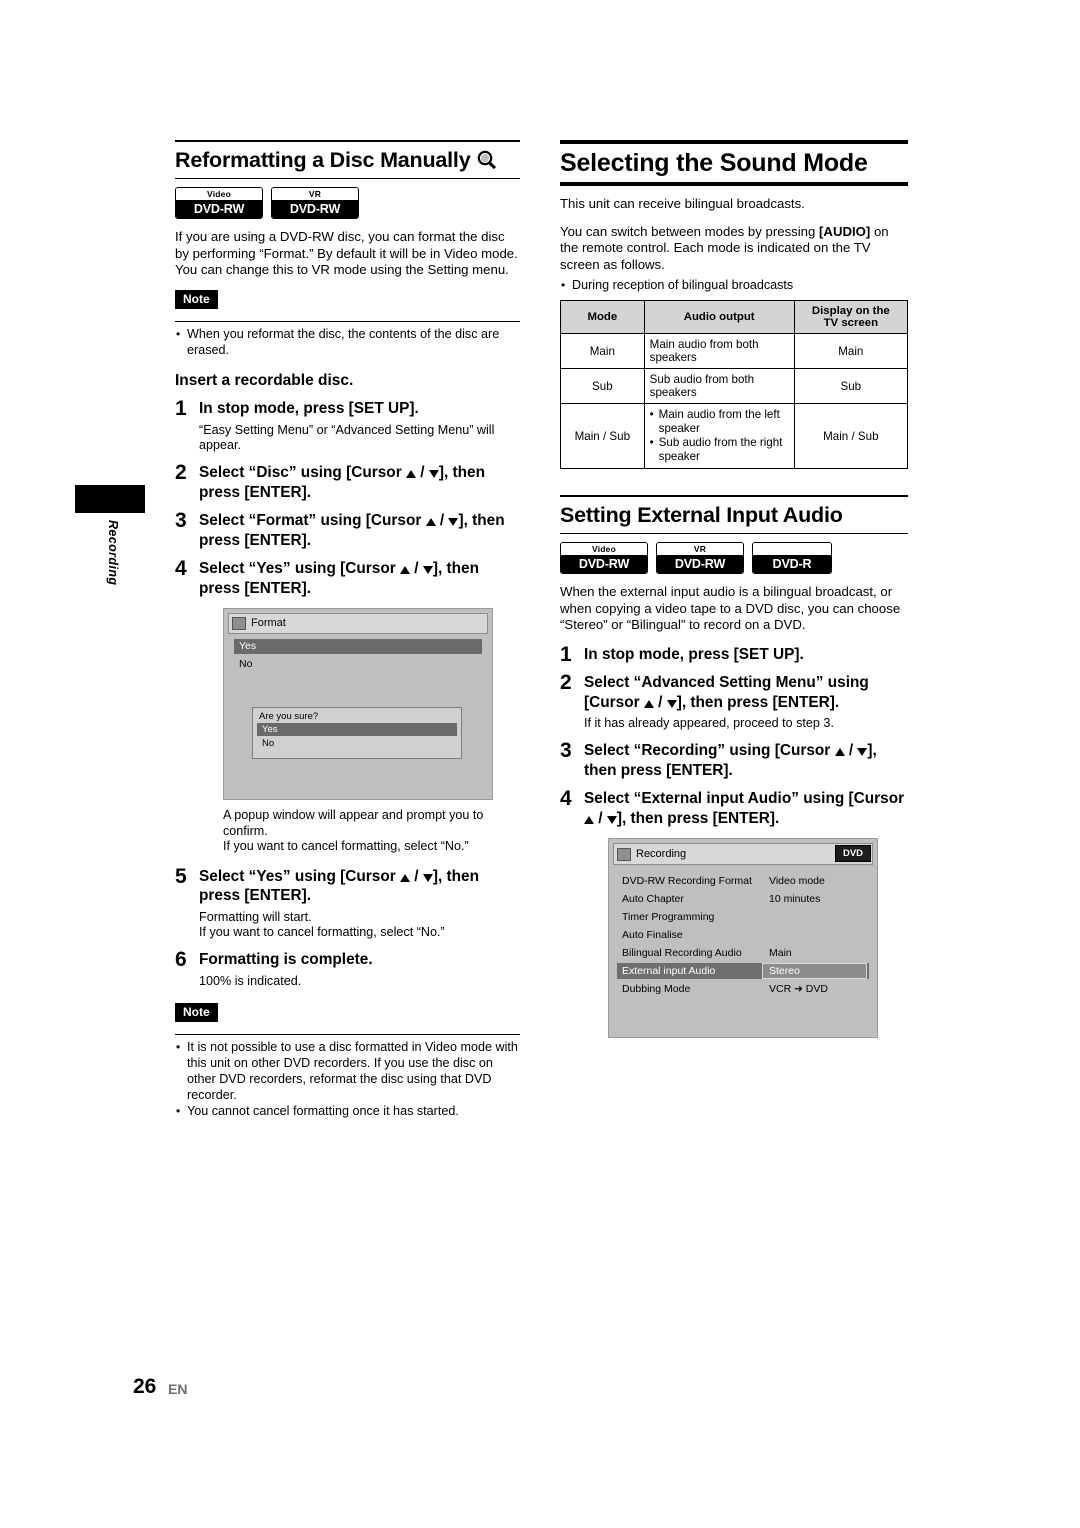 The width and height of the screenshot is (1080, 1528). What do you see at coordinates (734, 654) in the screenshot?
I see `ext-step-1: 1 In stop mode, press [SET UP].` at bounding box center [734, 654].